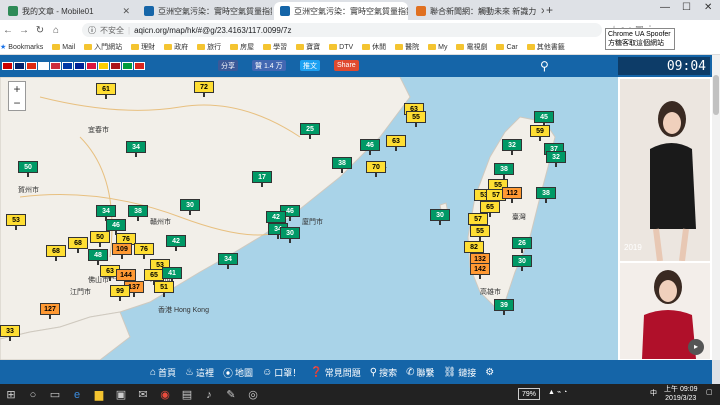 This screenshot has width=720, height=405. What do you see at coordinates (680, 394) in the screenshot?
I see `system-clock: 上午 09:09 2019/3/23` at bounding box center [680, 394].